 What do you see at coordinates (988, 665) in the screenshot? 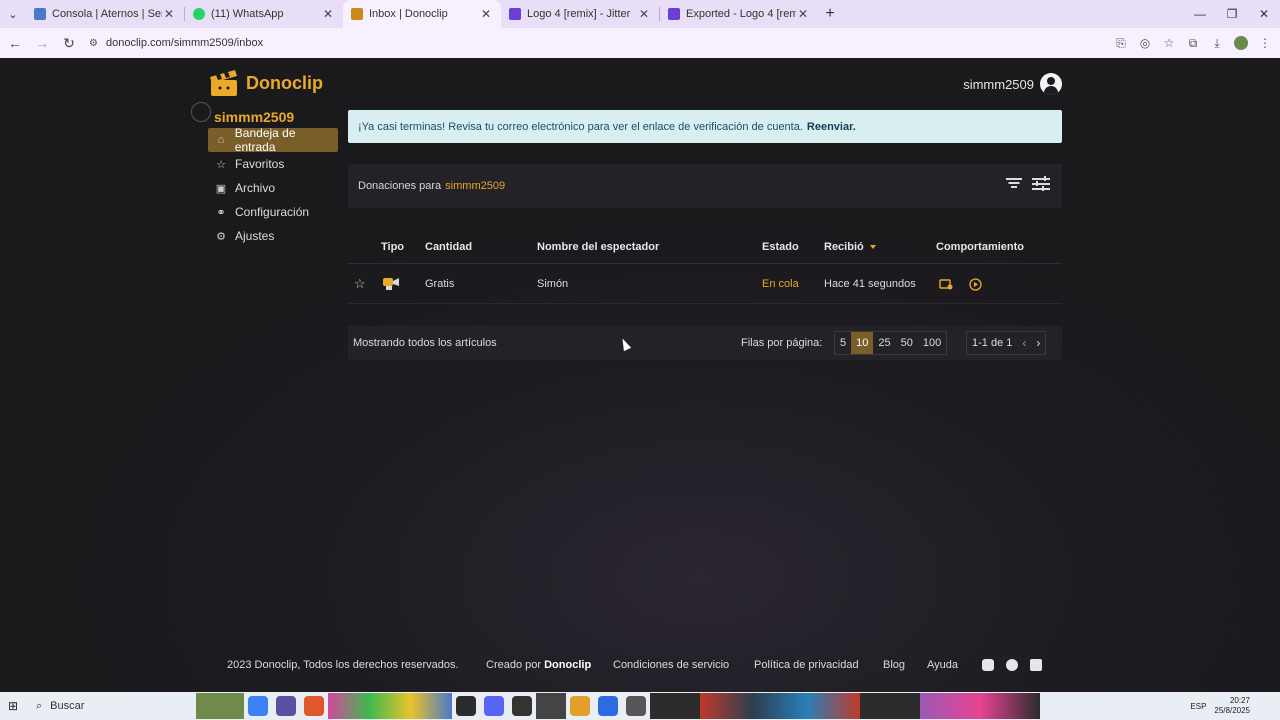
I see `discord-icon` at bounding box center [988, 665].